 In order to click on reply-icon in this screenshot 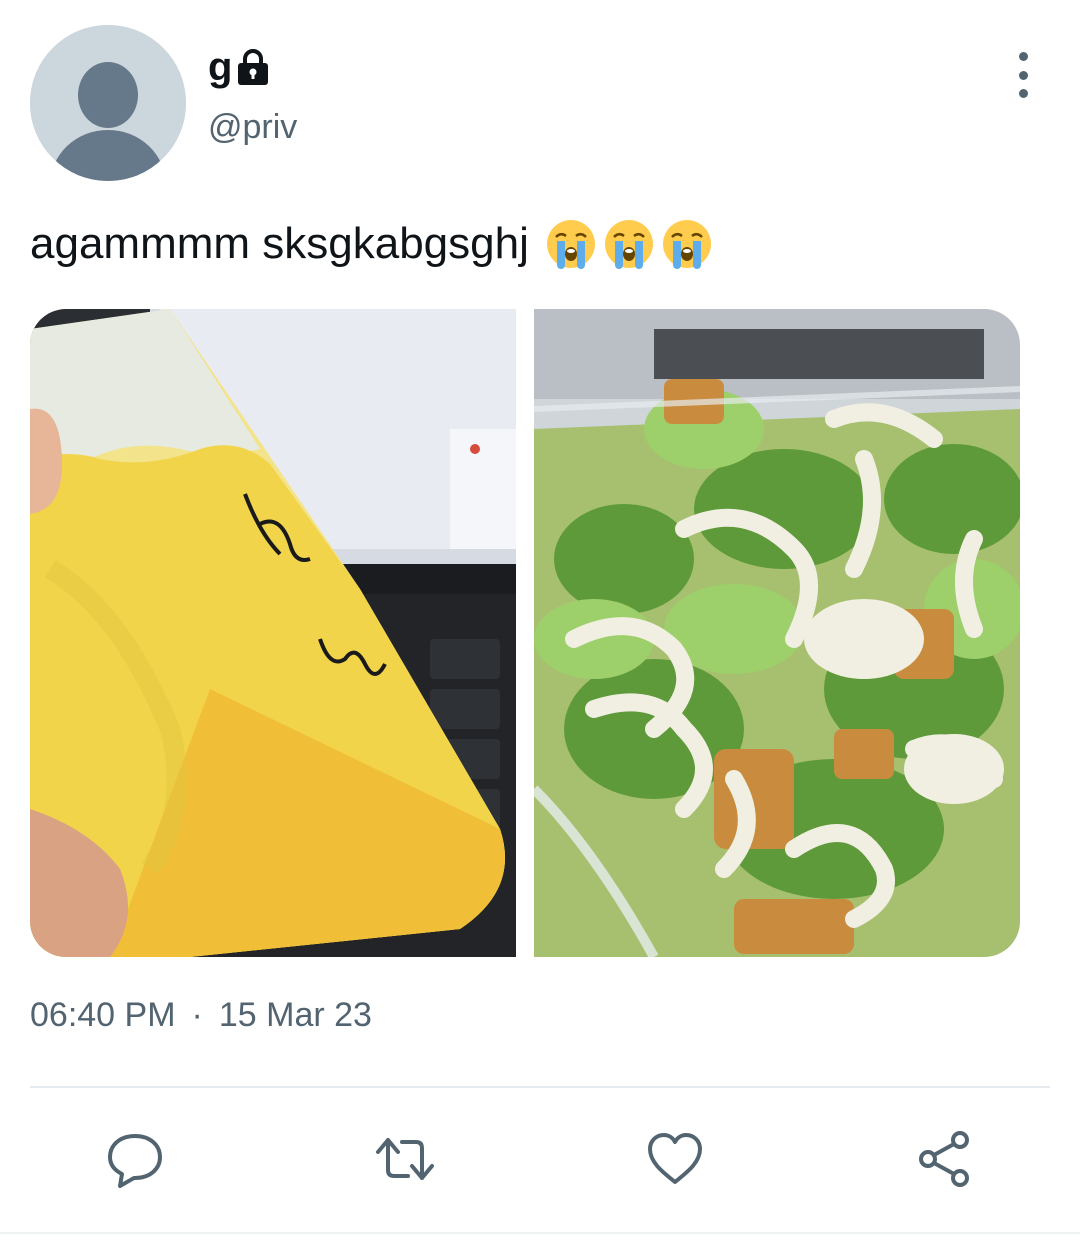, I will do `click(135, 1161)`.